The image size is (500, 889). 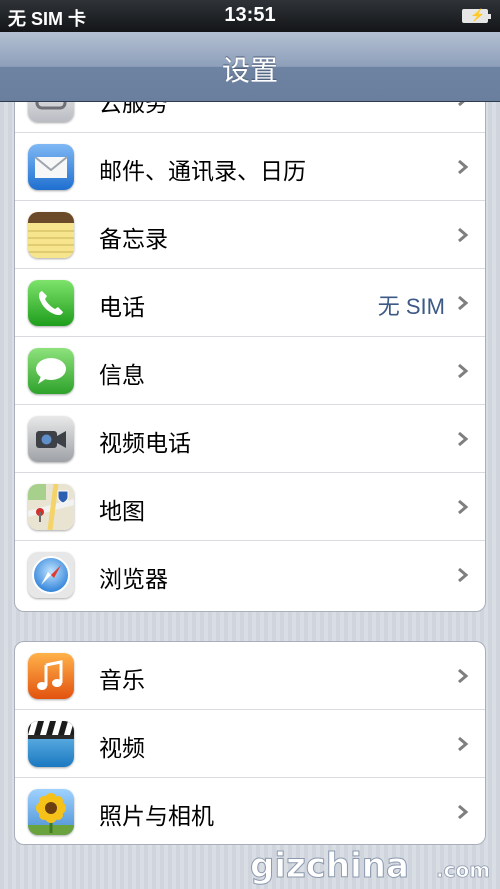 I want to click on clock: 13:51, so click(x=250, y=15).